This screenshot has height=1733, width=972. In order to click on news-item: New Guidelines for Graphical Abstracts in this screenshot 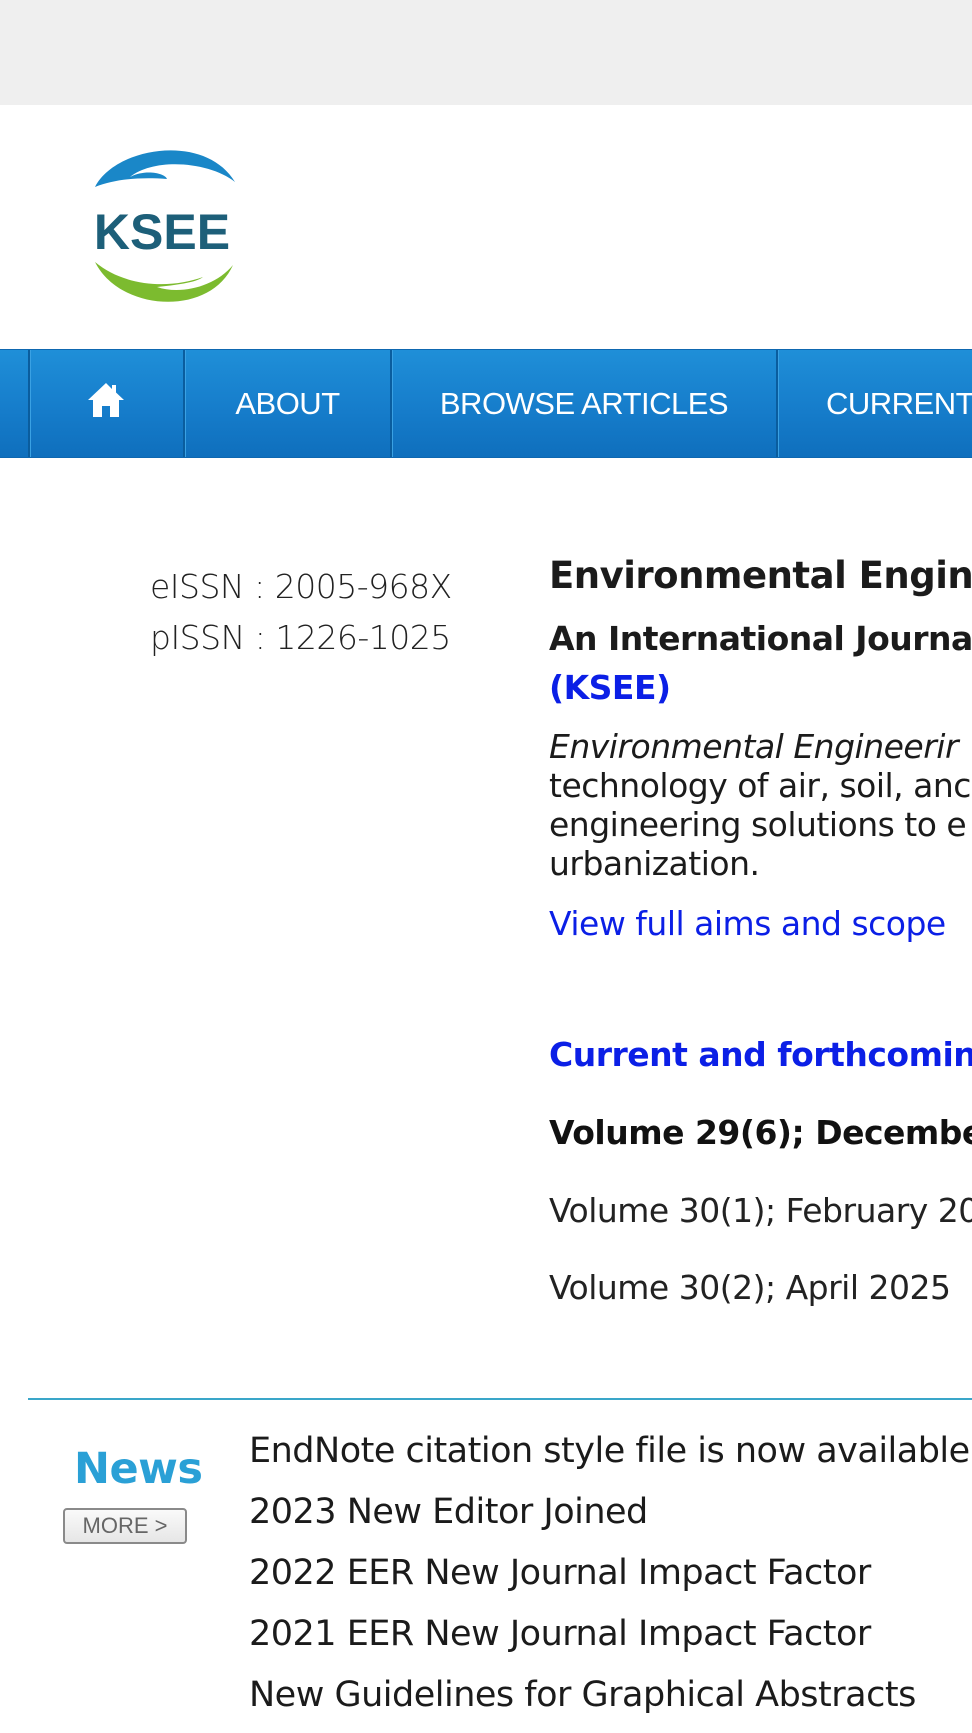, I will do `click(610, 1702)`.